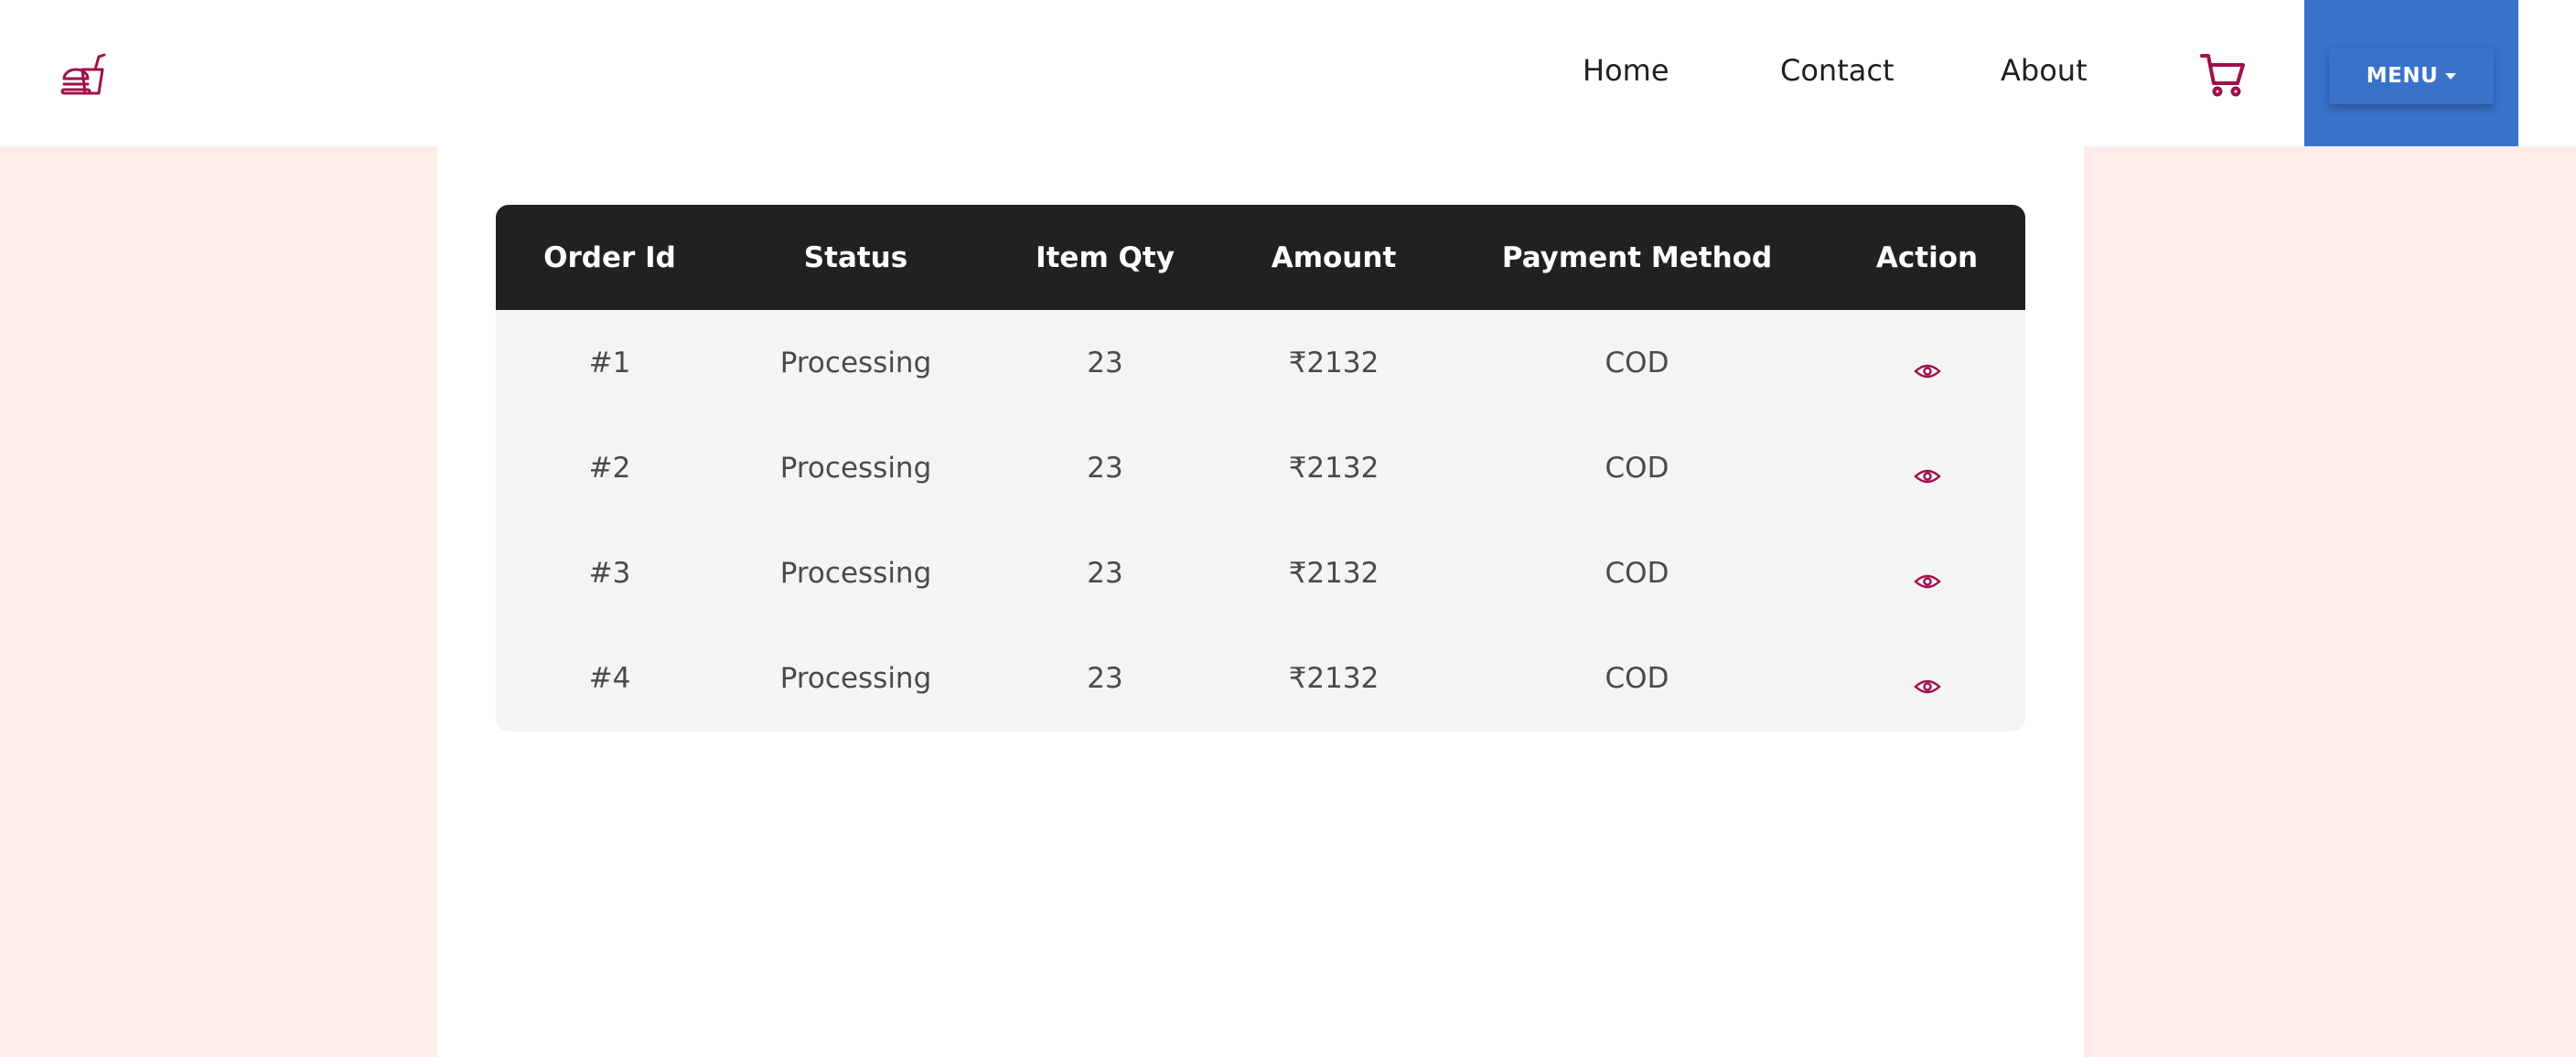 The width and height of the screenshot is (2576, 1057). I want to click on menu-panel: MENU, so click(2411, 73).